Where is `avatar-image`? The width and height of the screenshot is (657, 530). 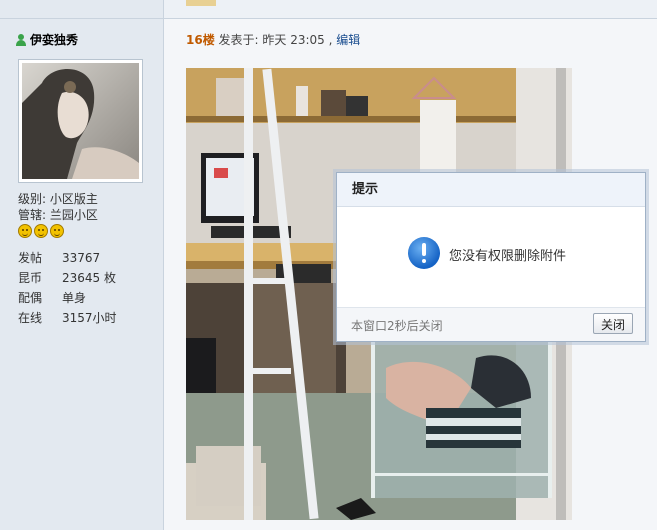
avatar-image is located at coordinates (80, 121).